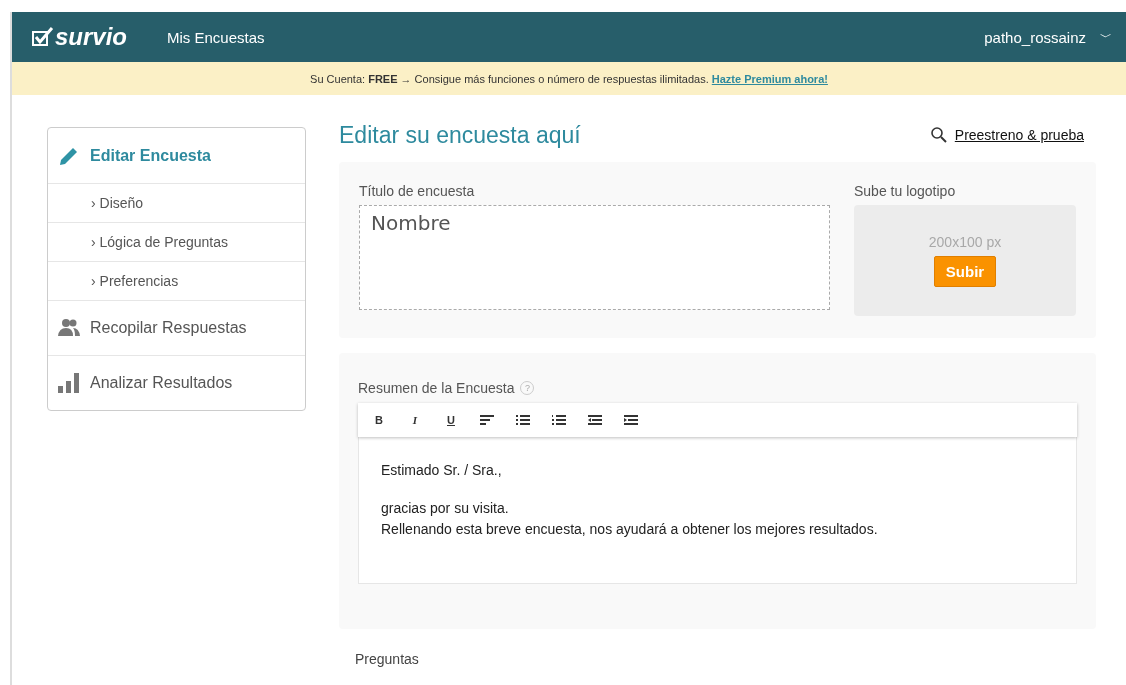 The width and height of the screenshot is (1126, 685). What do you see at coordinates (1106, 37) in the screenshot?
I see `chevron-icon: ﹀` at bounding box center [1106, 37].